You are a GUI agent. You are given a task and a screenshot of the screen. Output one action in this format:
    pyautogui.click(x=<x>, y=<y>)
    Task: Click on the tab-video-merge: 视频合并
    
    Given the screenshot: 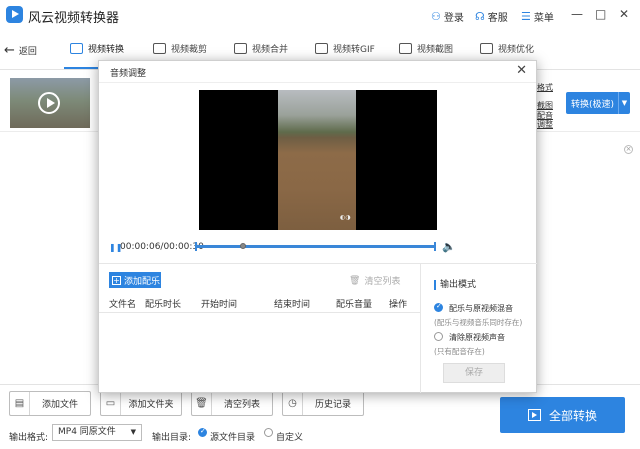 What is the action you would take?
    pyautogui.click(x=261, y=48)
    